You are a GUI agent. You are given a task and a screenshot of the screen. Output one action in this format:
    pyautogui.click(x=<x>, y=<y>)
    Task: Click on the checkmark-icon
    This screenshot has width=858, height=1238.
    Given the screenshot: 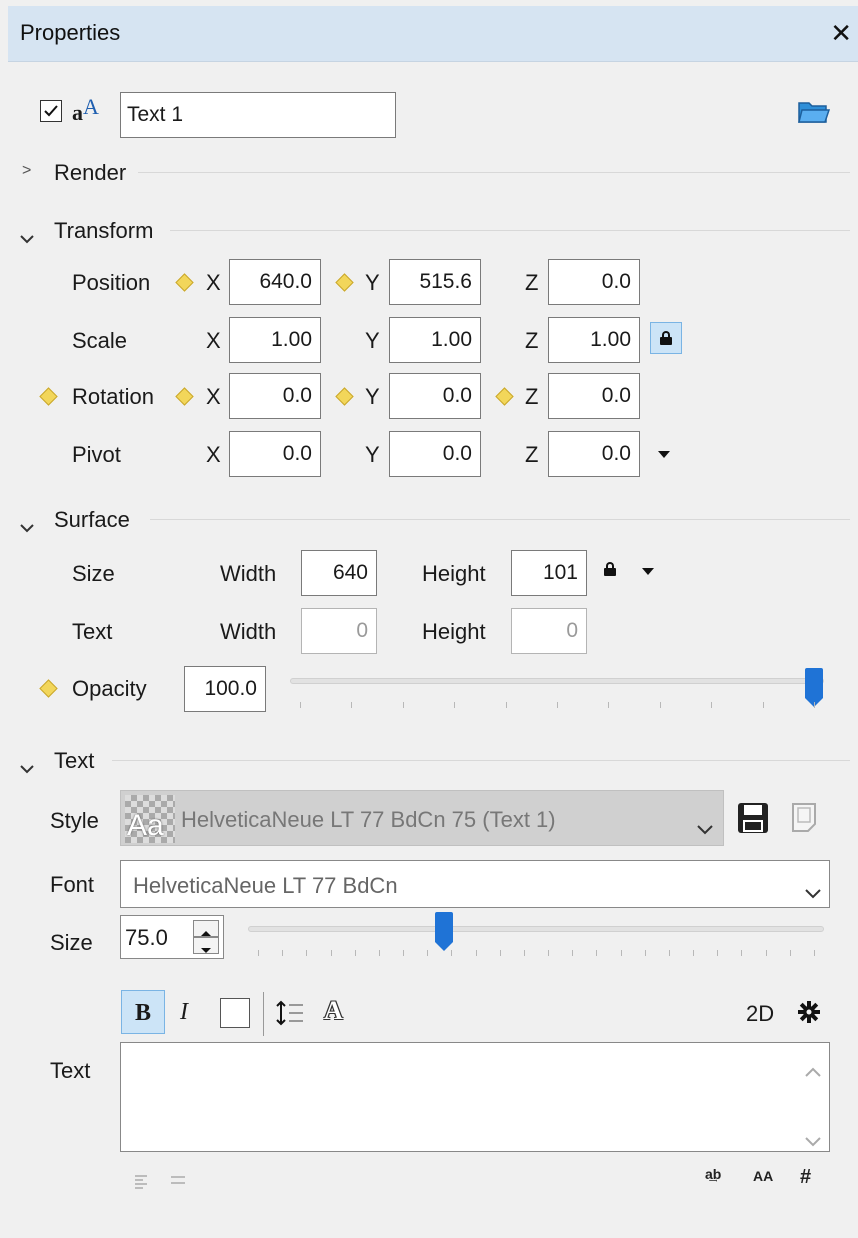 What is the action you would take?
    pyautogui.click(x=51, y=111)
    